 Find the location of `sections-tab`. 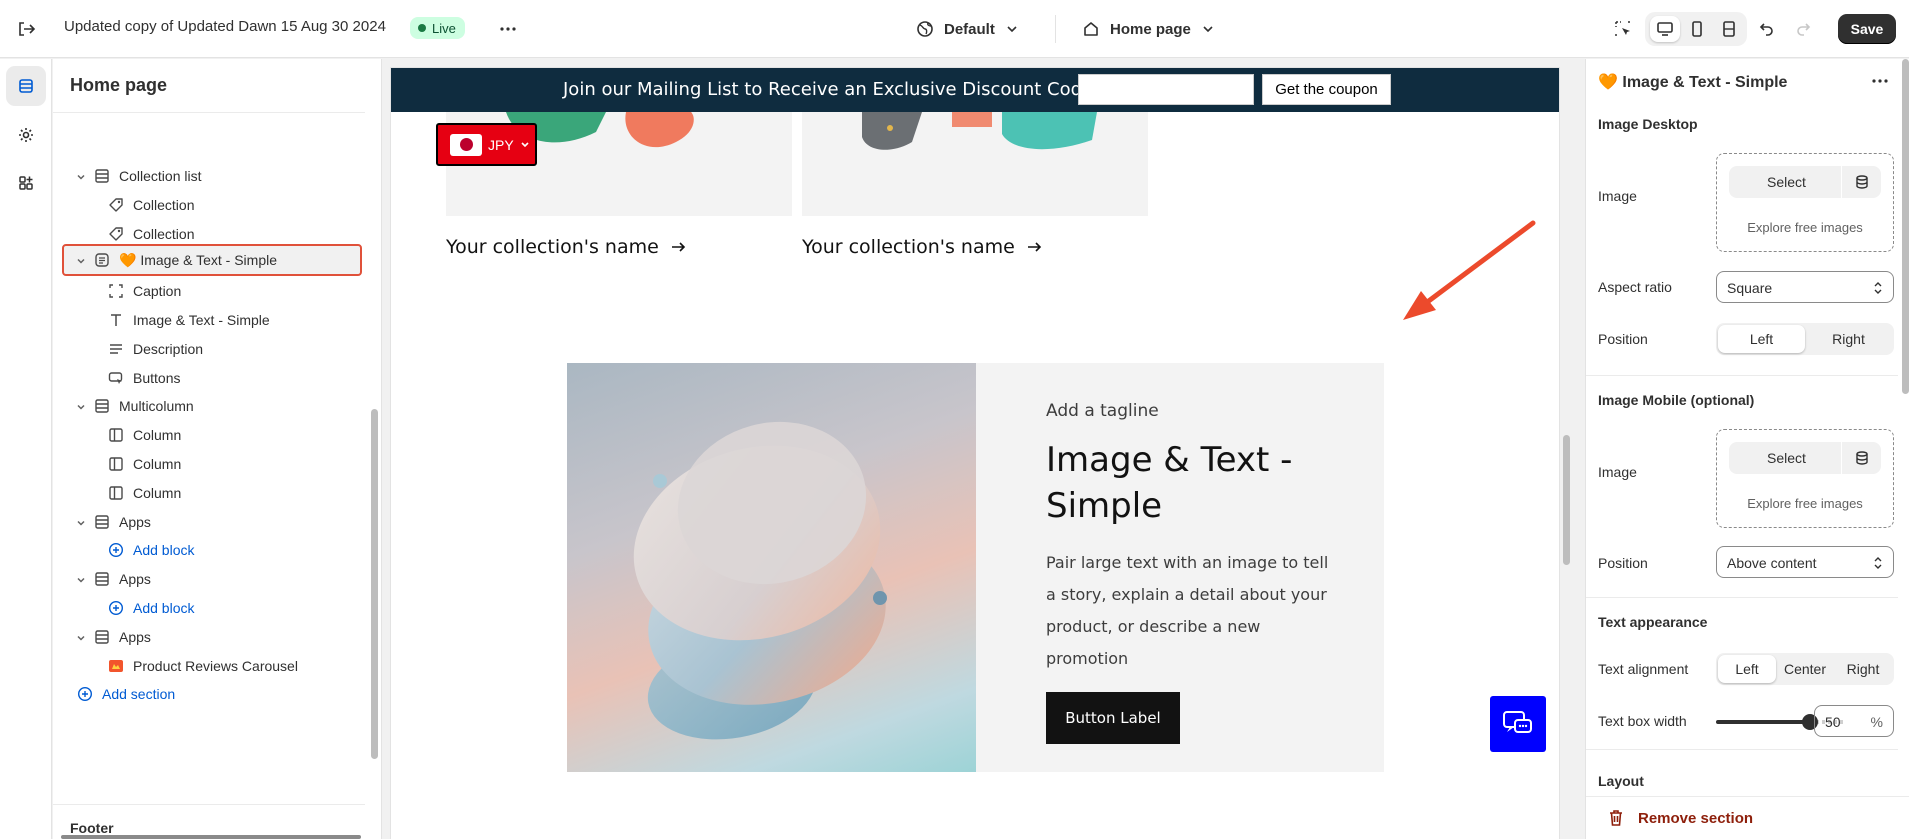

sections-tab is located at coordinates (26, 86).